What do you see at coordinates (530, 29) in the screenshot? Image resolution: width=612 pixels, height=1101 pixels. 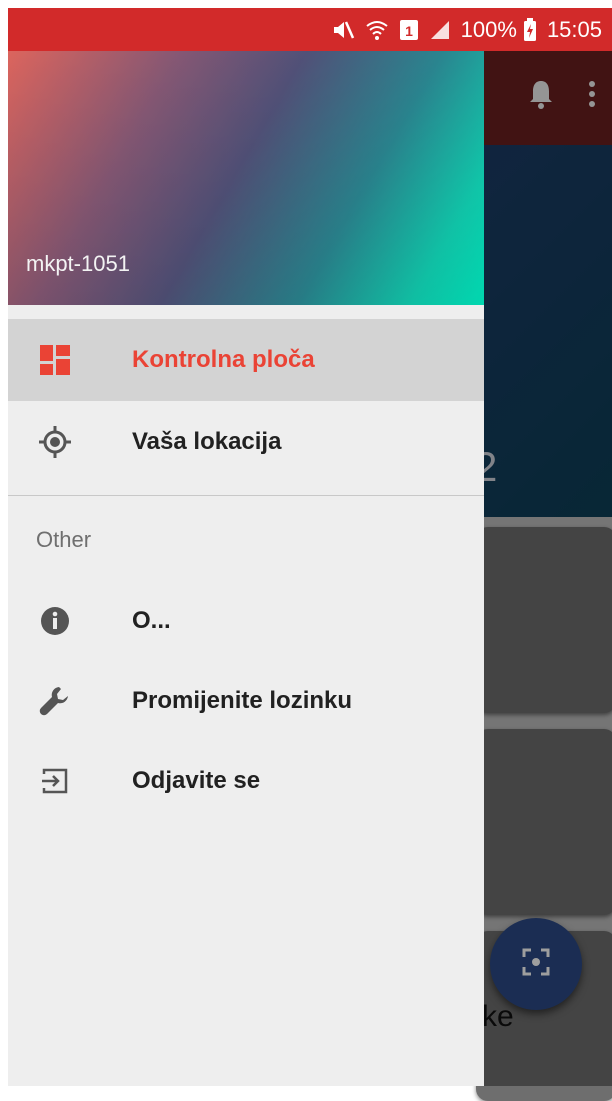 I see `battery-charging-icon` at bounding box center [530, 29].